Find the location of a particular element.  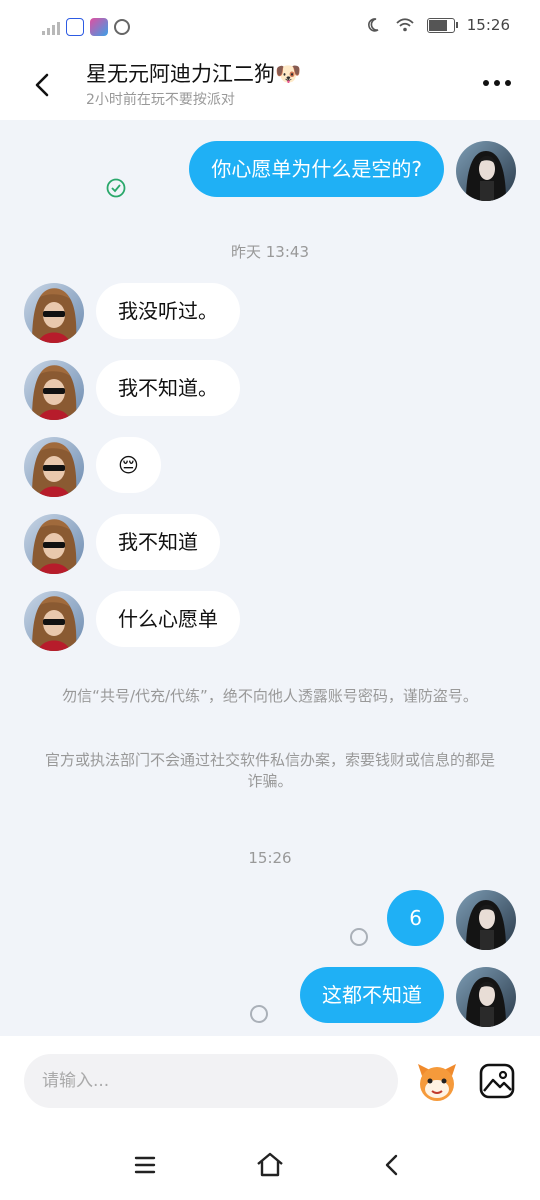

incoming-message-bubble: 我不知道 is located at coordinates (158, 542).